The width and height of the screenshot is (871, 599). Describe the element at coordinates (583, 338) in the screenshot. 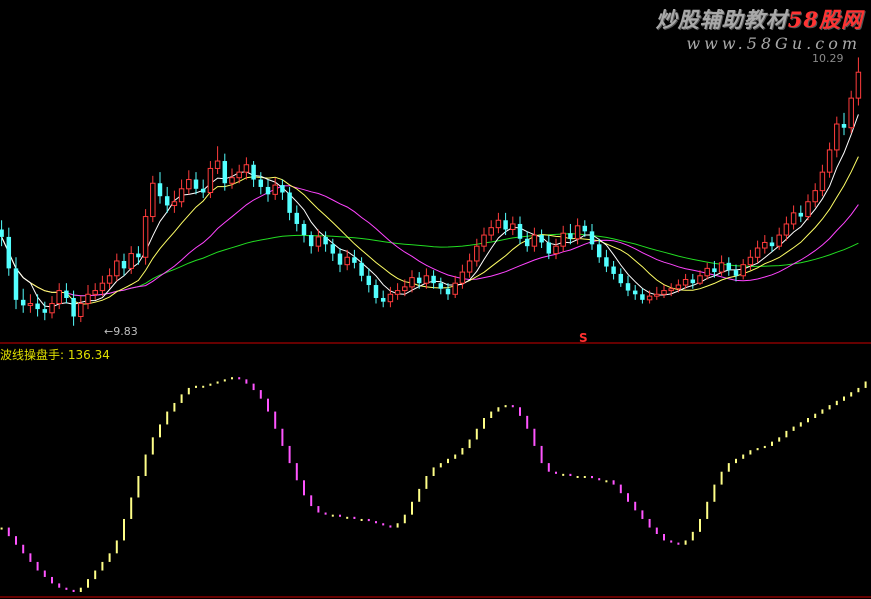

I see `sell-signal-mark: S` at that location.